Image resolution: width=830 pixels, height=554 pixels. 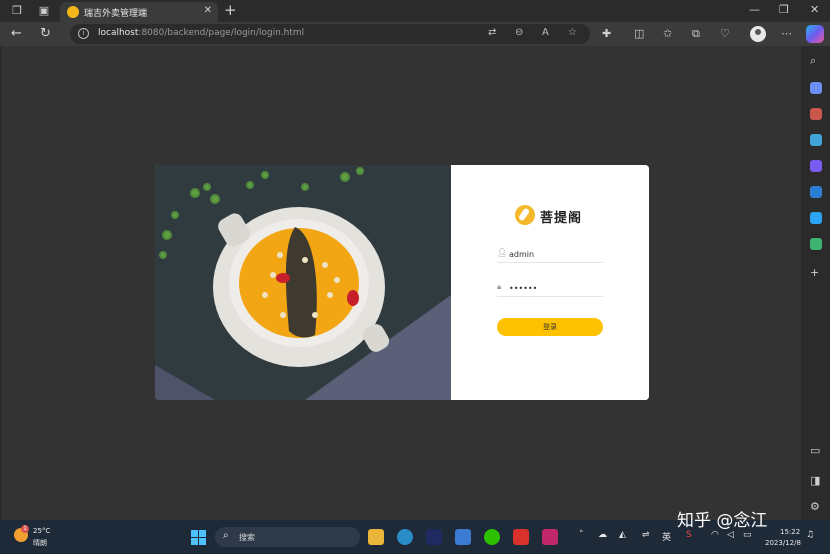 What do you see at coordinates (814, 272) in the screenshot?
I see `add-sidebar-app-icon: +` at bounding box center [814, 272].